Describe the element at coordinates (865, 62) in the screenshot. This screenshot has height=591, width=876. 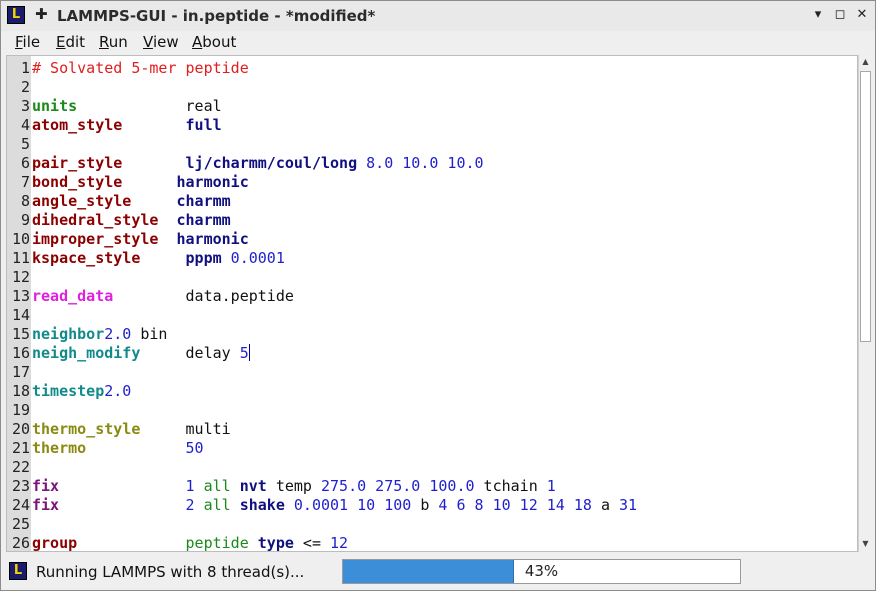
I see `scroll-up-icon: ▲` at that location.